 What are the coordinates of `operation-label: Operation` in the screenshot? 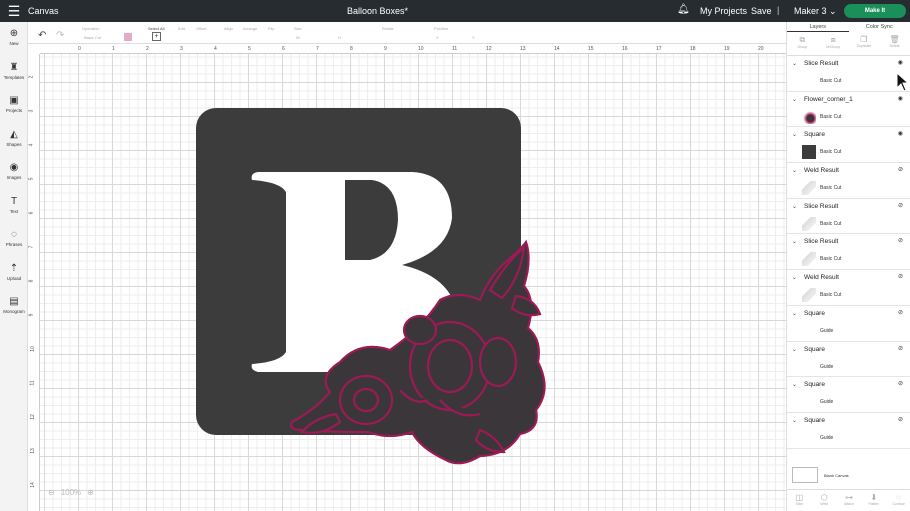 It's located at (91, 28).